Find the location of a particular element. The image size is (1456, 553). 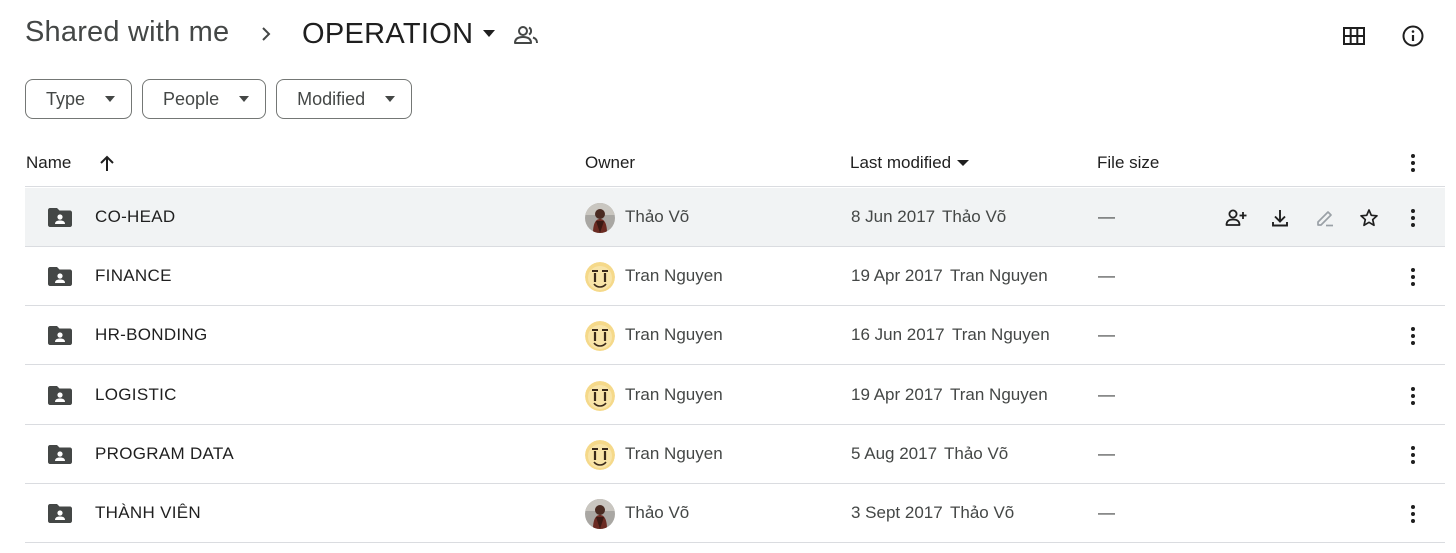

people-filter-chip: People is located at coordinates (204, 99).